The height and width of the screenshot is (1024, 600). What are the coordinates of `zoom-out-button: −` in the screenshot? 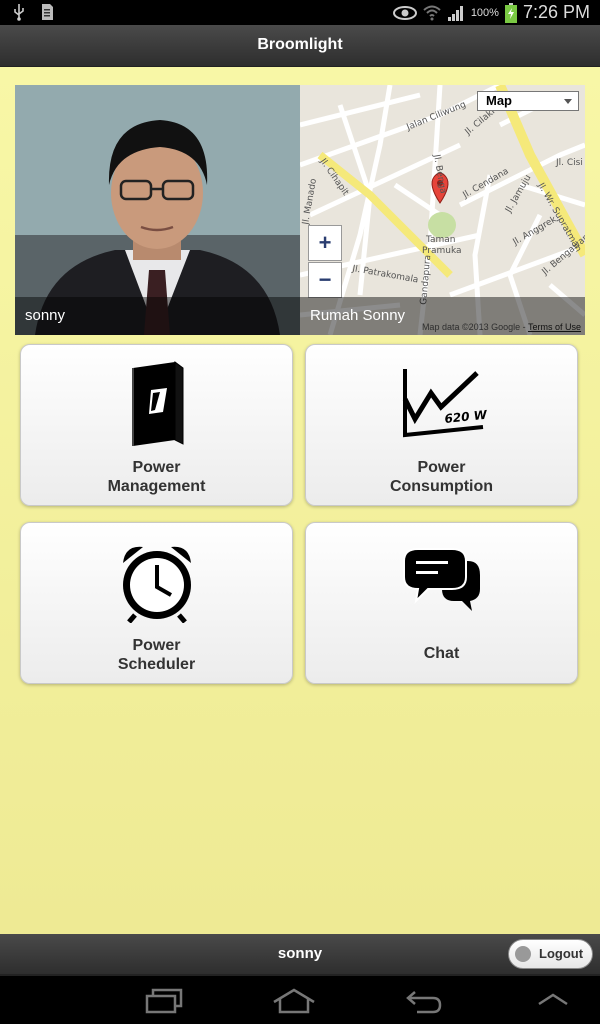 It's located at (325, 280).